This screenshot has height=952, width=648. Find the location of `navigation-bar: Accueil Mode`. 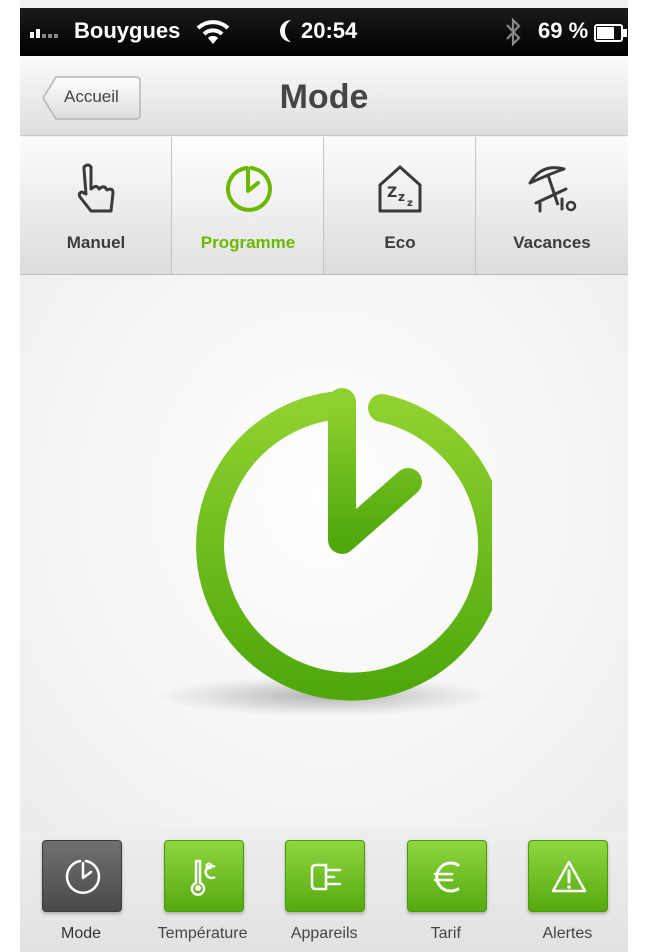

navigation-bar: Accueil Mode is located at coordinates (324, 96).